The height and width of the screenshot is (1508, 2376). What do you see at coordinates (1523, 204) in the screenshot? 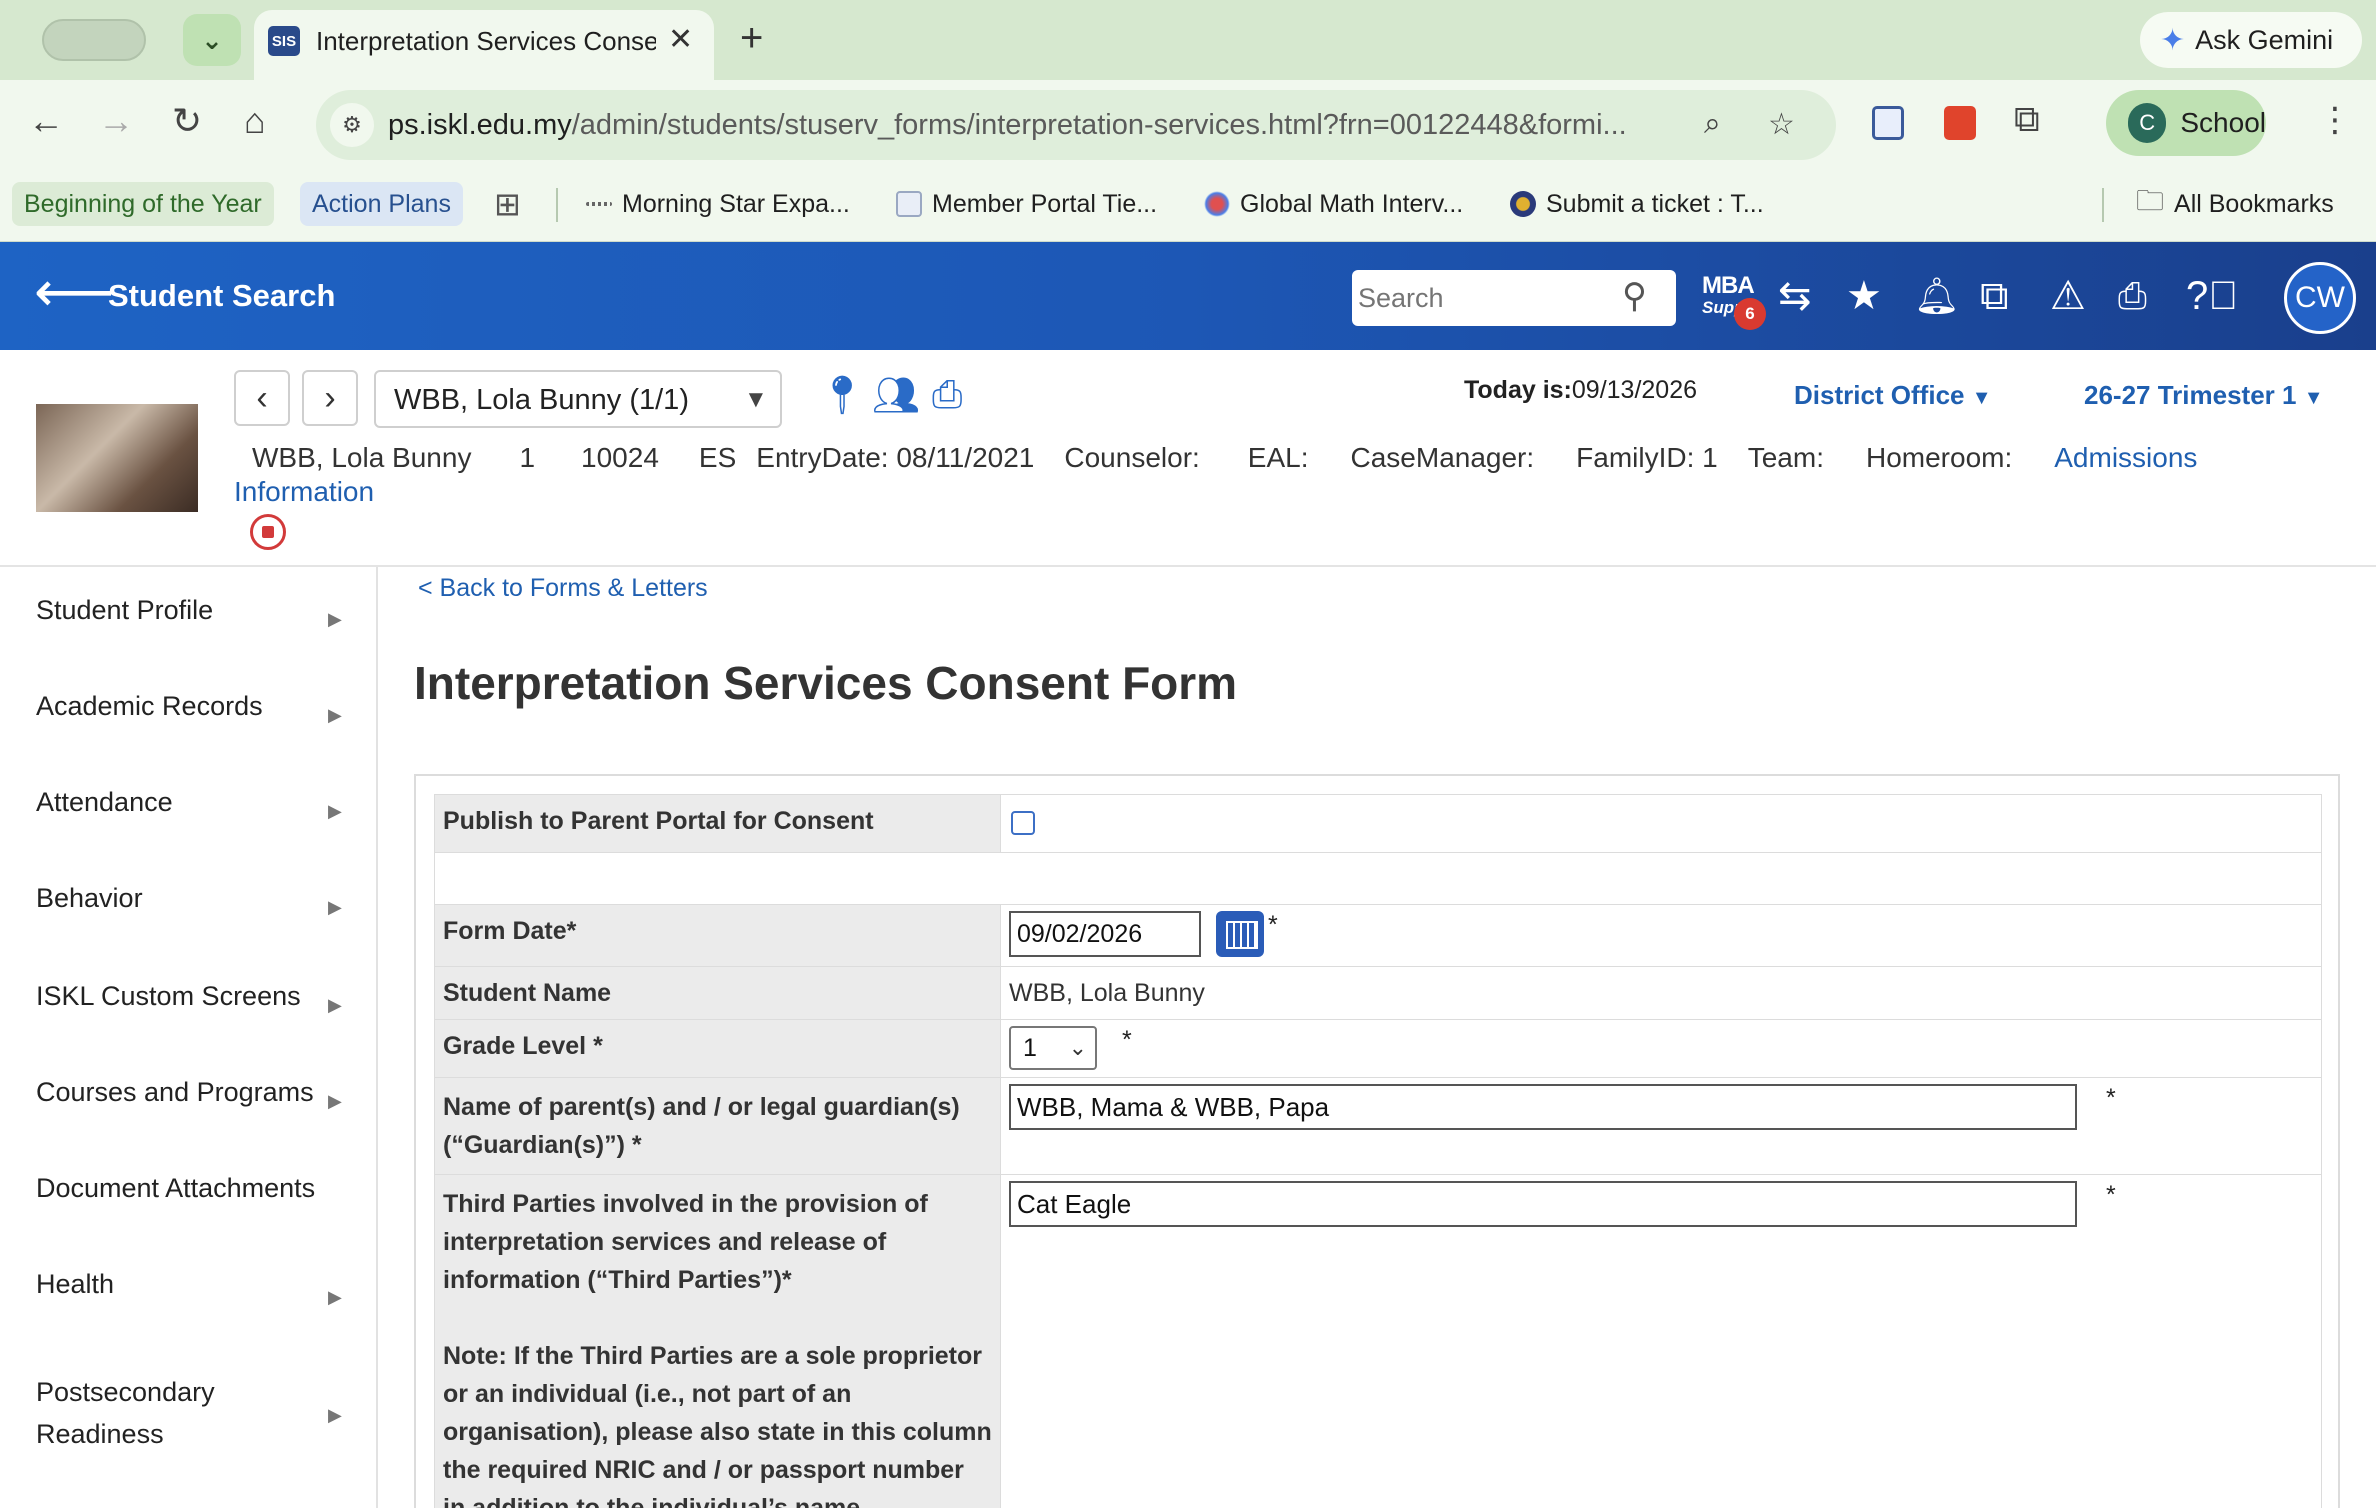
I see `ticket-icon` at bounding box center [1523, 204].